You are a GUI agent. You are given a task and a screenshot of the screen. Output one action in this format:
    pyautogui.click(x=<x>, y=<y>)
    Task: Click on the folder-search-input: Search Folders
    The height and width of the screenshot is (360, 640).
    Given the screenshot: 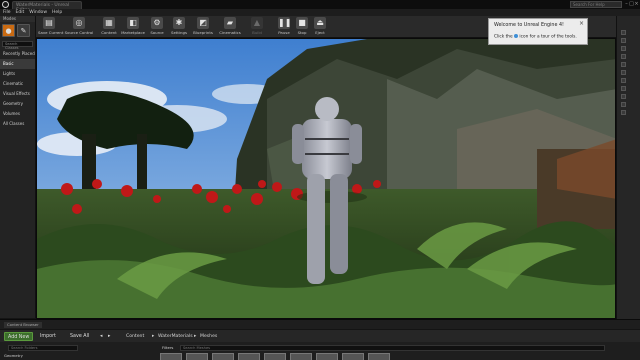 What is the action you would take?
    pyautogui.click(x=43, y=348)
    